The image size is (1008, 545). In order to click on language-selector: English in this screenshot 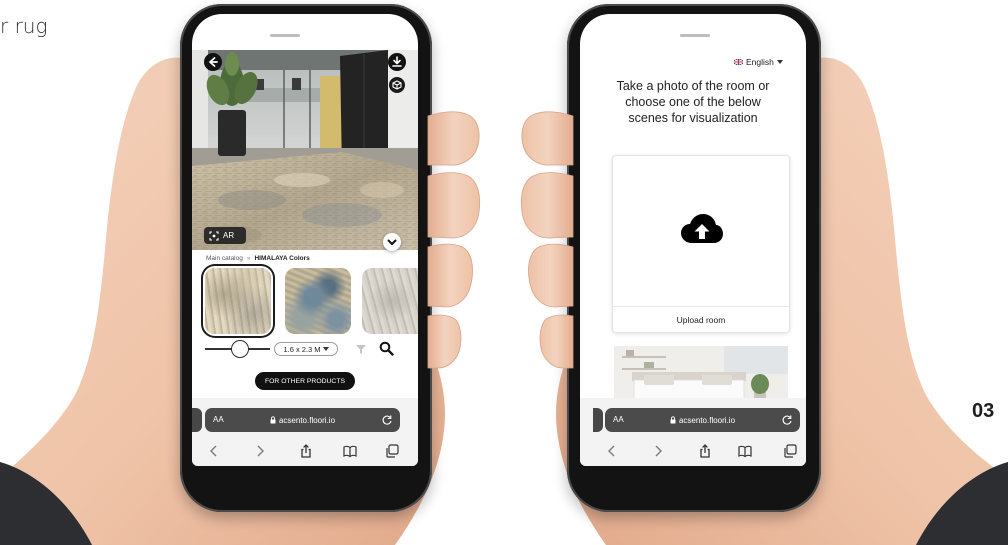, I will do `click(758, 62)`.